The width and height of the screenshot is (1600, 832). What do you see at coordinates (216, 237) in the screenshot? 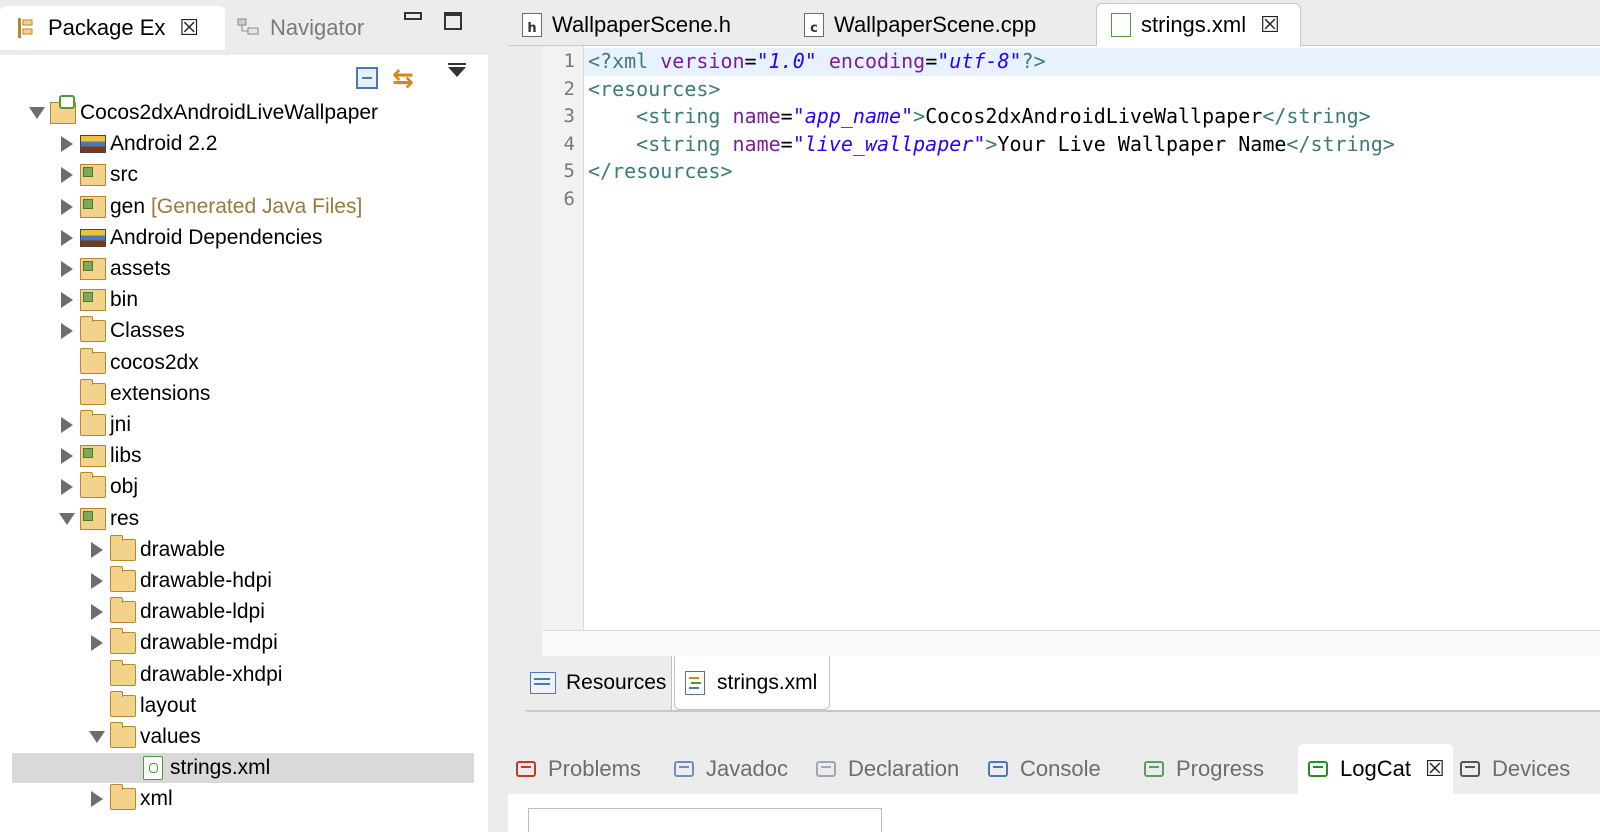
I see `tree-item-label: Android Dependencies` at bounding box center [216, 237].